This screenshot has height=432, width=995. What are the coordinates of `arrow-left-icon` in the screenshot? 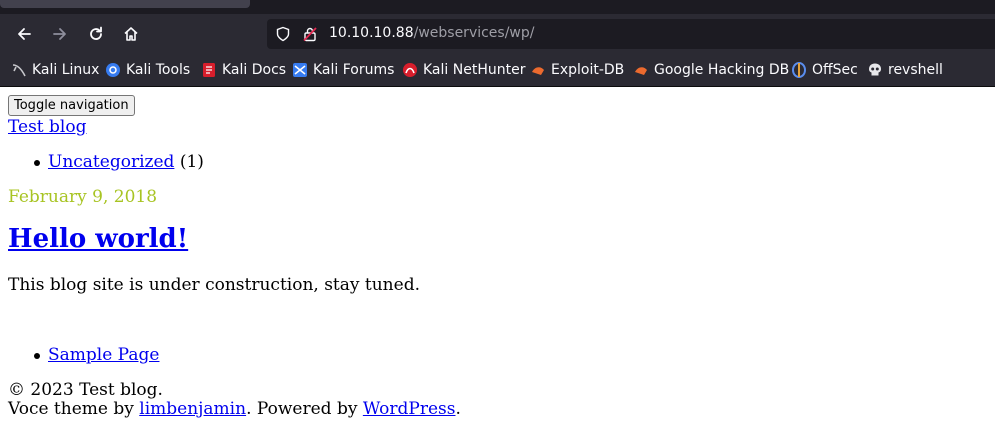 It's located at (24, 34).